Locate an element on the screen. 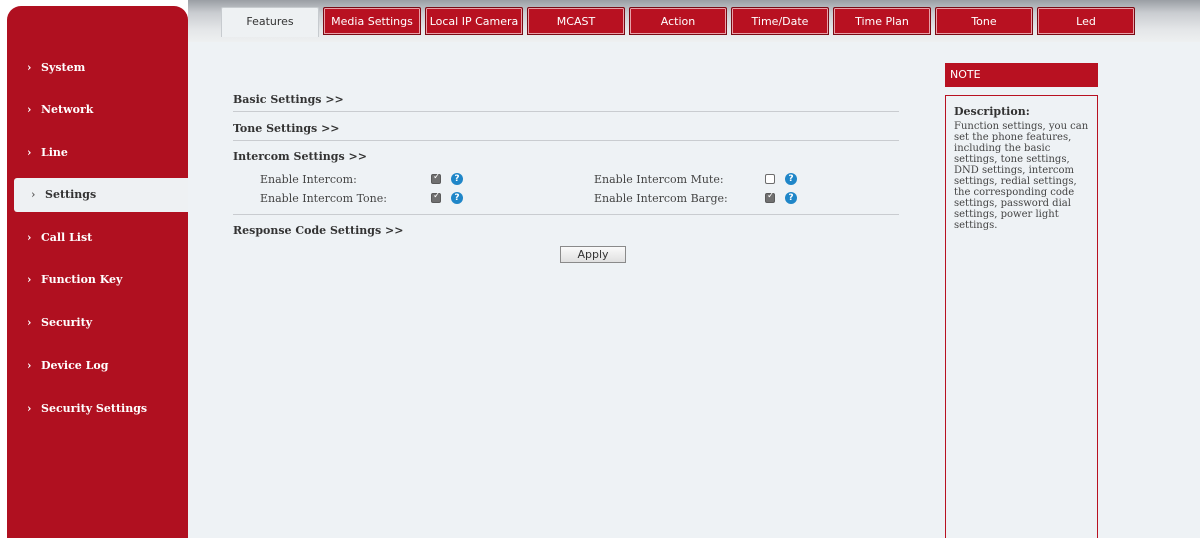  section-intercom-settings: Intercom Settings >> is located at coordinates (300, 156).